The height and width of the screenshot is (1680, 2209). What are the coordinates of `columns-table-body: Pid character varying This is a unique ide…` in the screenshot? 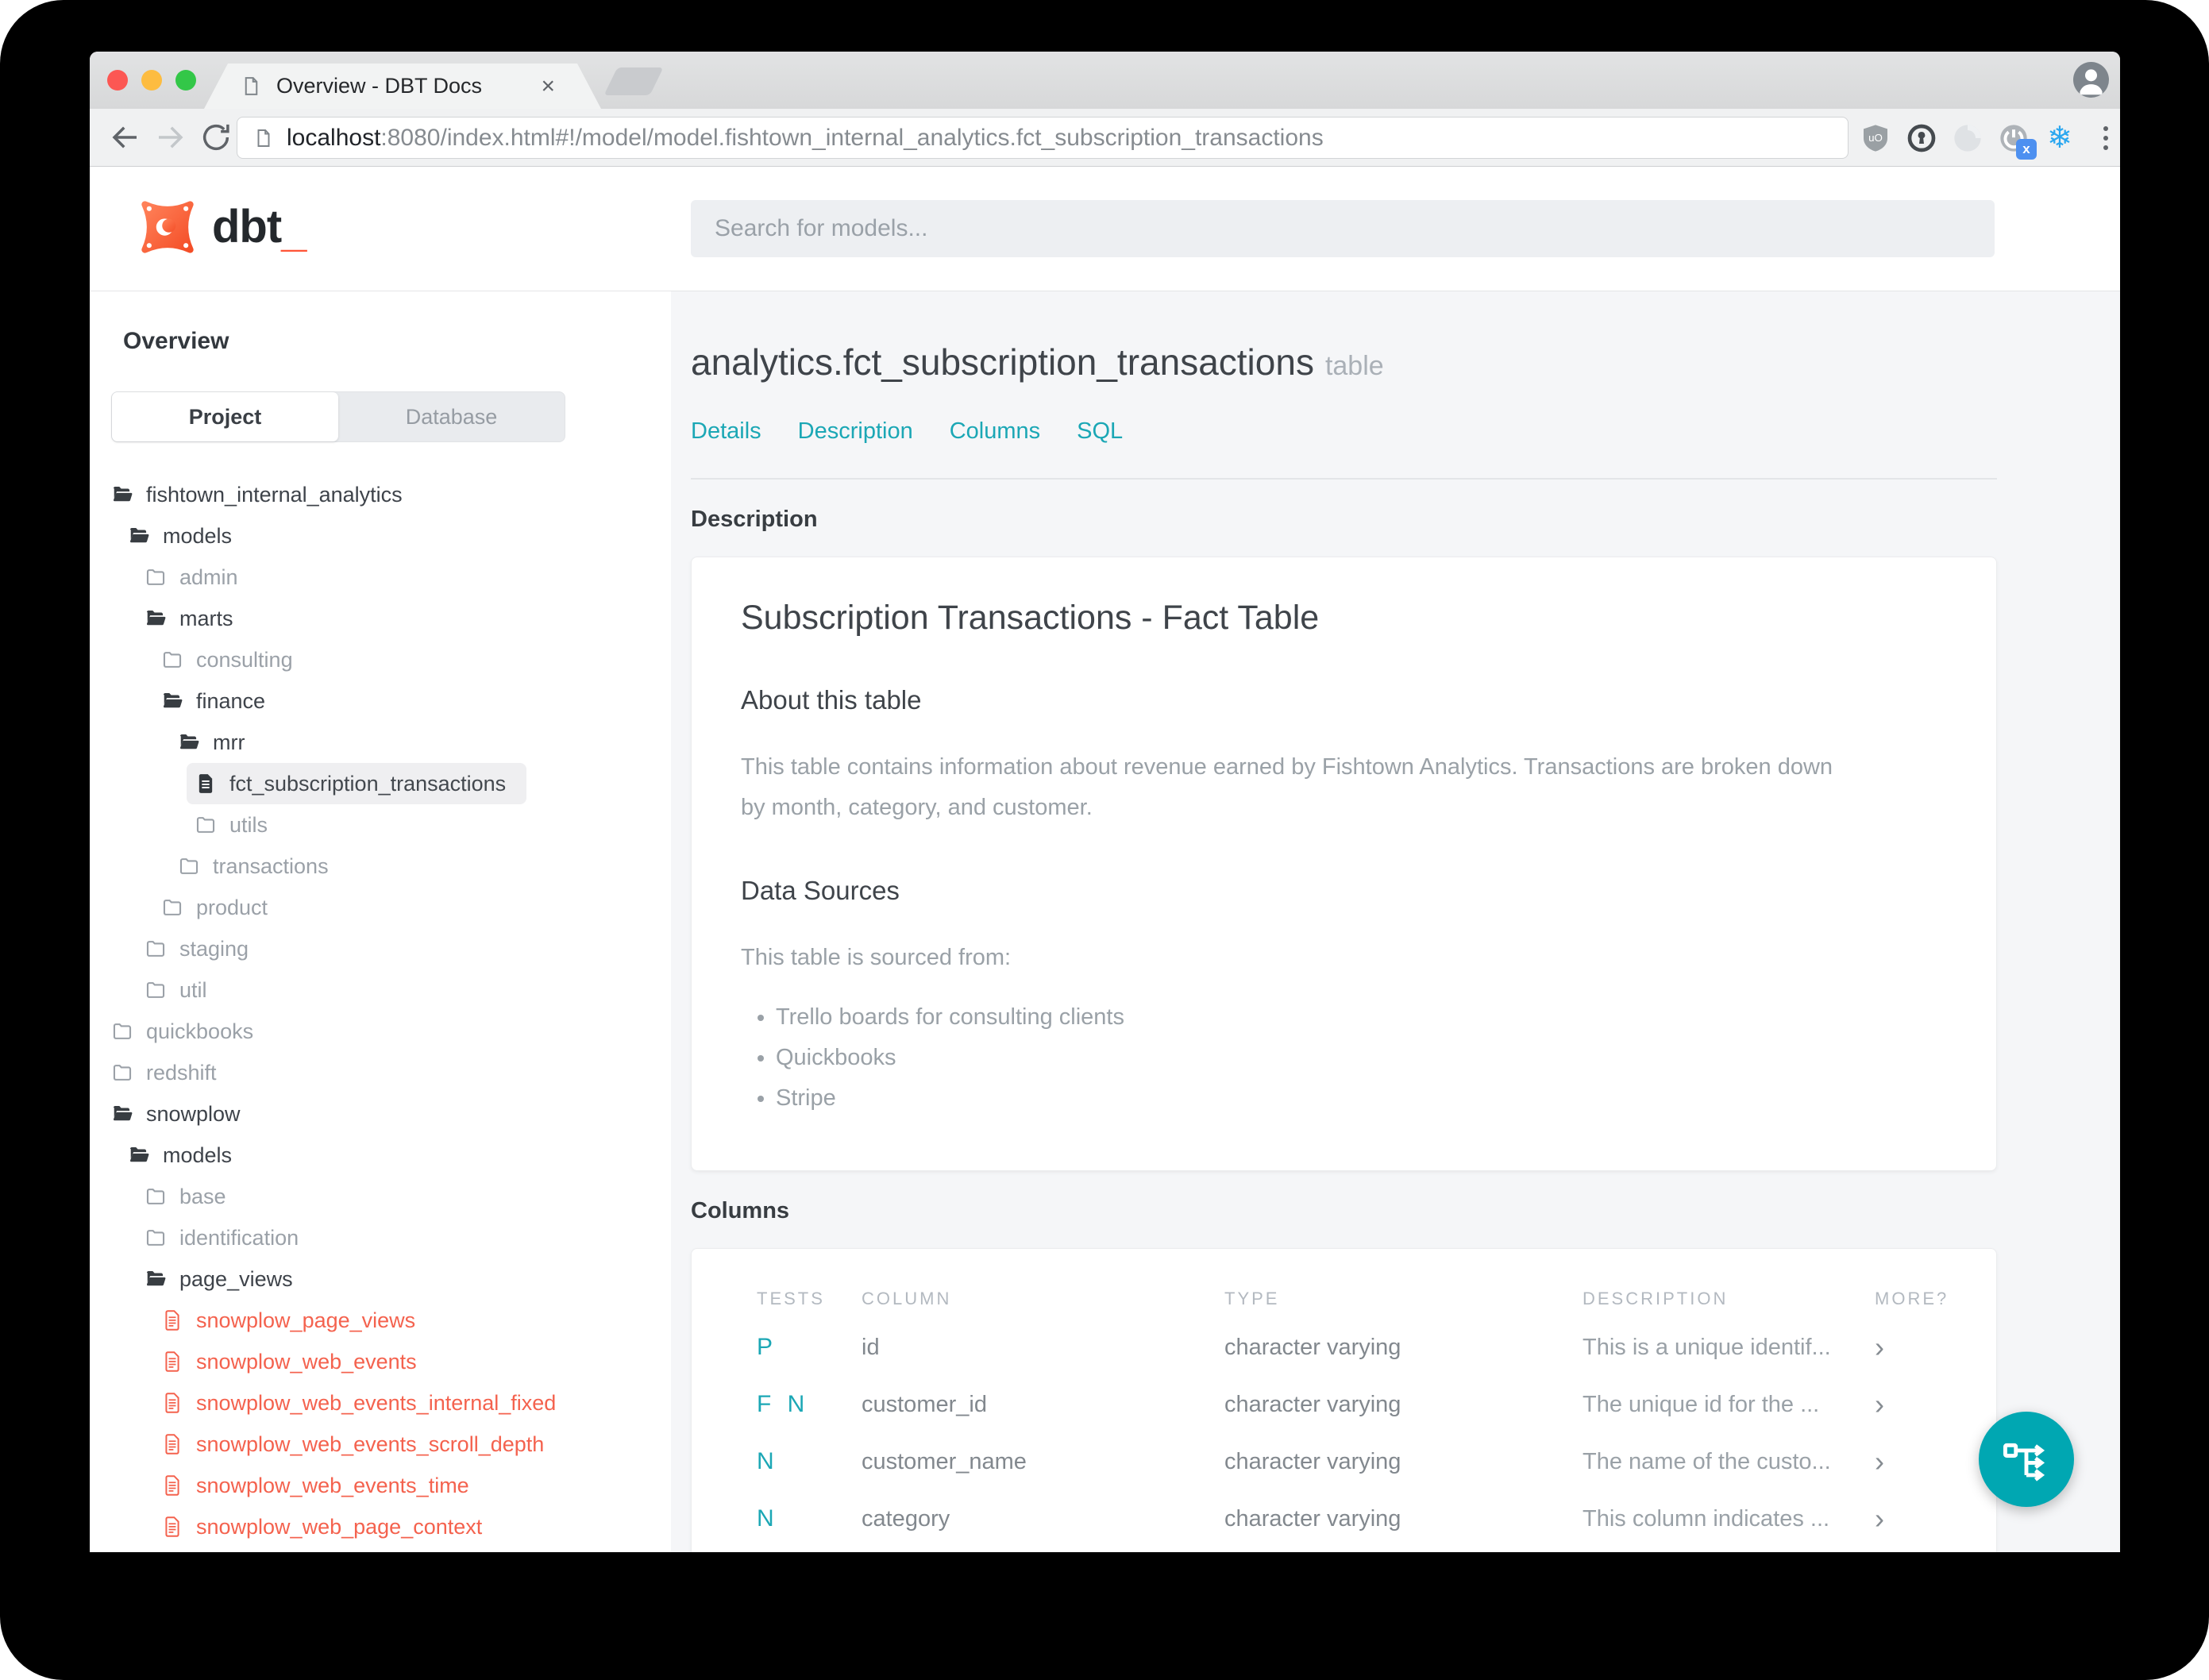 It's located at (1376, 1435).